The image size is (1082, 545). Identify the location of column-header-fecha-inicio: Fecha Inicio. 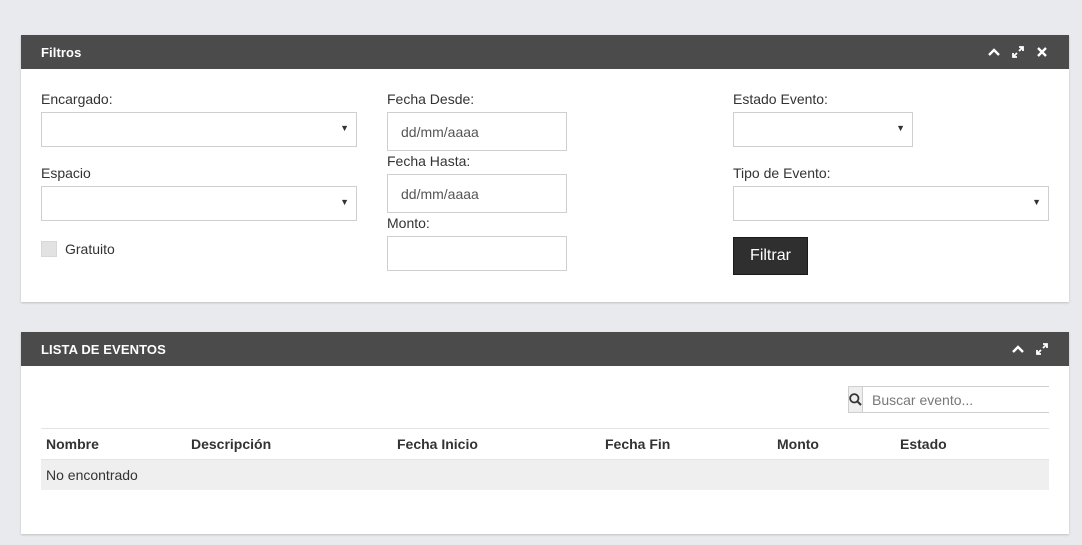
(437, 444).